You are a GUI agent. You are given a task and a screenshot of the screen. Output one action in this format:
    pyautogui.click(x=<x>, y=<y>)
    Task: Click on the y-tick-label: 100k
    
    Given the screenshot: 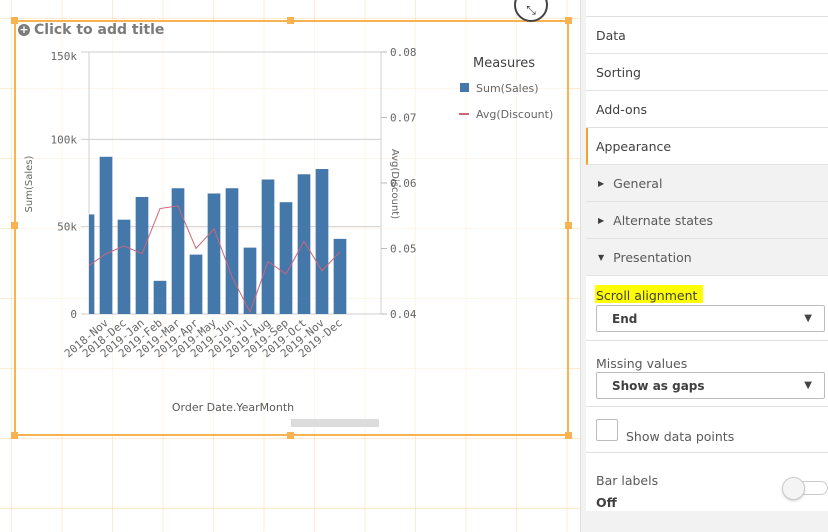 What is the action you would take?
    pyautogui.click(x=64, y=139)
    